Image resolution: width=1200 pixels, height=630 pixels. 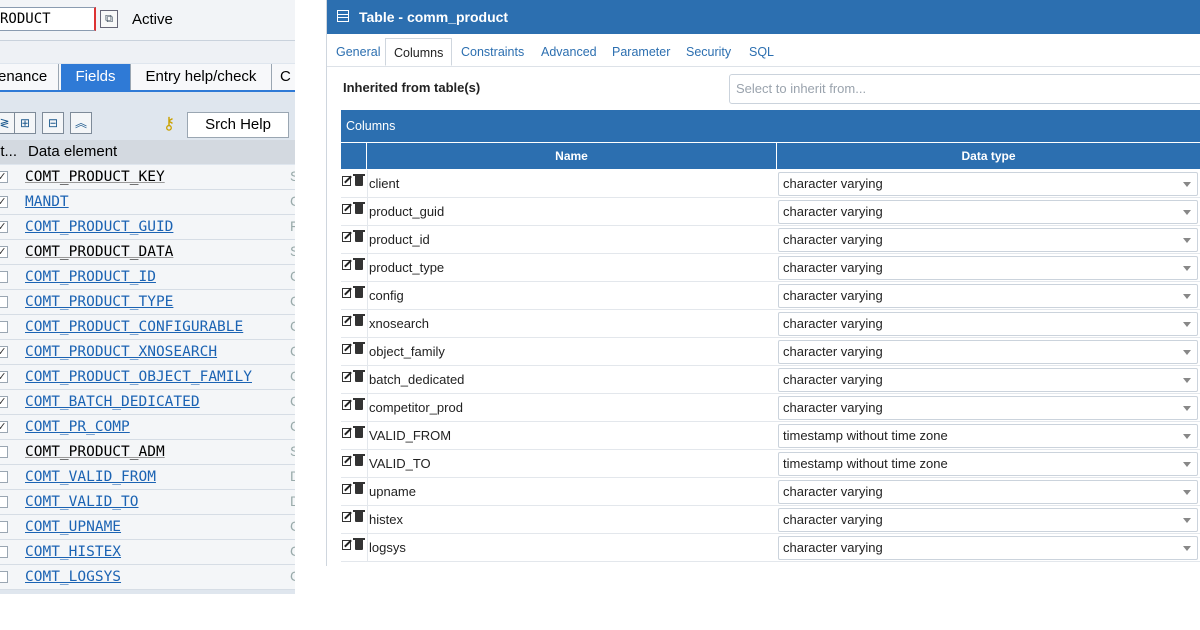 What do you see at coordinates (99, 252) in the screenshot?
I see `data-element-link: COMT_PRODUCT_DATA` at bounding box center [99, 252].